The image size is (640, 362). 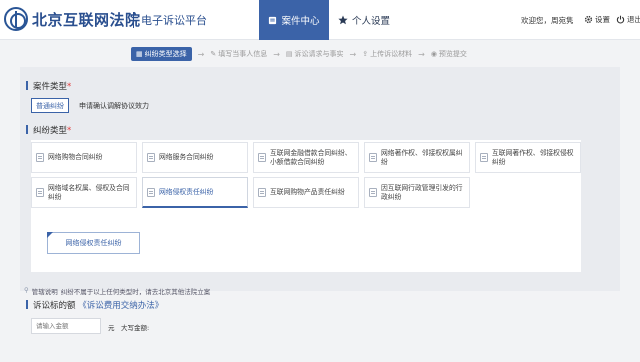 What do you see at coordinates (86, 20) in the screenshot?
I see `court-name: 北京互联网法院` at bounding box center [86, 20].